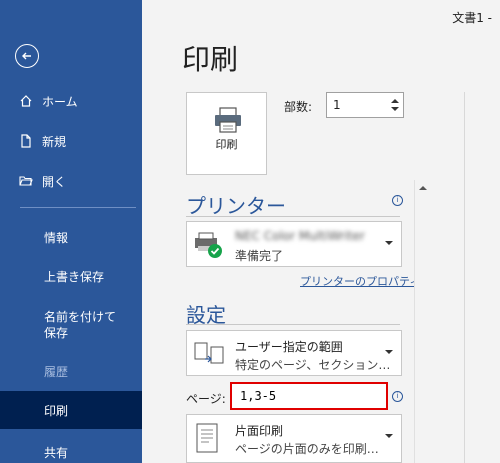 Image resolution: width=500 pixels, height=463 pixels. What do you see at coordinates (289, 347) in the screenshot?
I see `print-range-title: ユーザー指定の範囲` at bounding box center [289, 347].